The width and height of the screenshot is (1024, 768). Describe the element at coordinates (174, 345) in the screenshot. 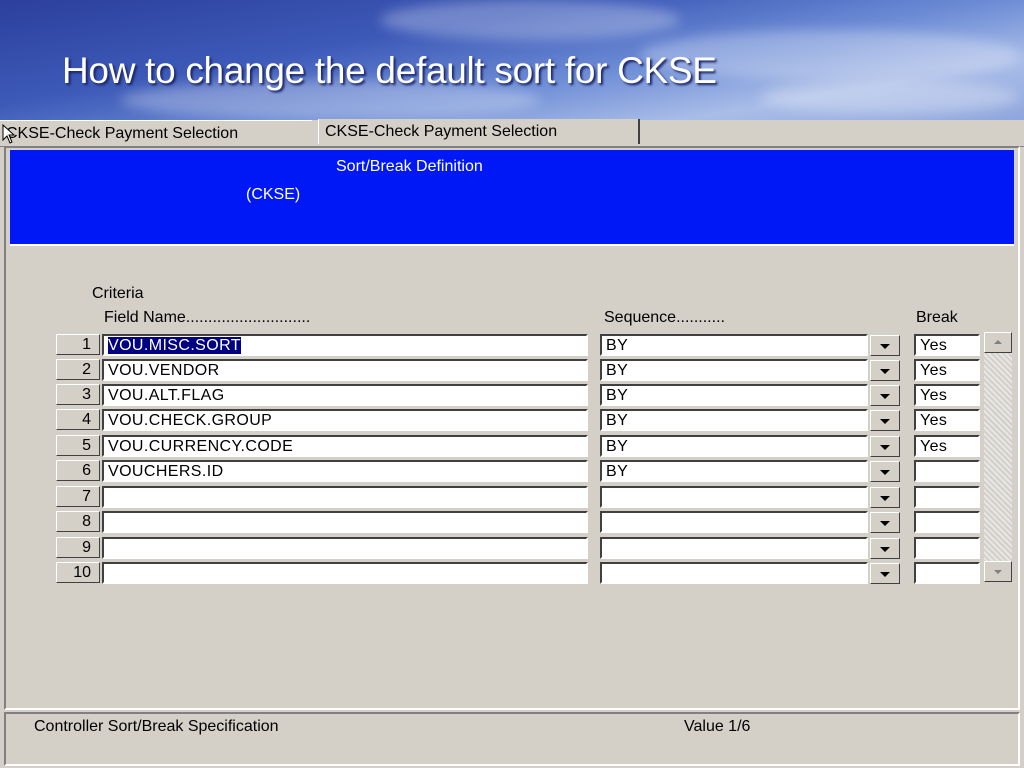

I see `field-name-selected-text: VOU.MISC.SORT` at that location.